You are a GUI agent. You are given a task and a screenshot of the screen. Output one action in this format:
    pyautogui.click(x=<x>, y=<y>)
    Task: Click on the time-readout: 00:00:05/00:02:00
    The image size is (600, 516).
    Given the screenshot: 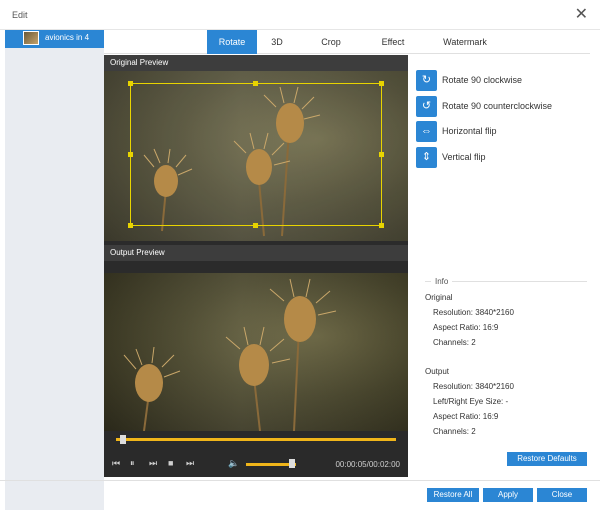 What is the action you would take?
    pyautogui.click(x=367, y=464)
    